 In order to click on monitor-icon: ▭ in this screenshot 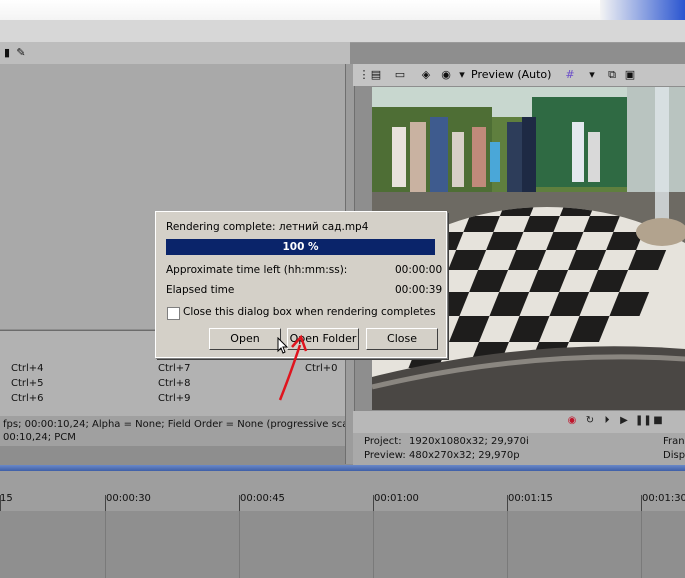, I will do `click(400, 75)`.